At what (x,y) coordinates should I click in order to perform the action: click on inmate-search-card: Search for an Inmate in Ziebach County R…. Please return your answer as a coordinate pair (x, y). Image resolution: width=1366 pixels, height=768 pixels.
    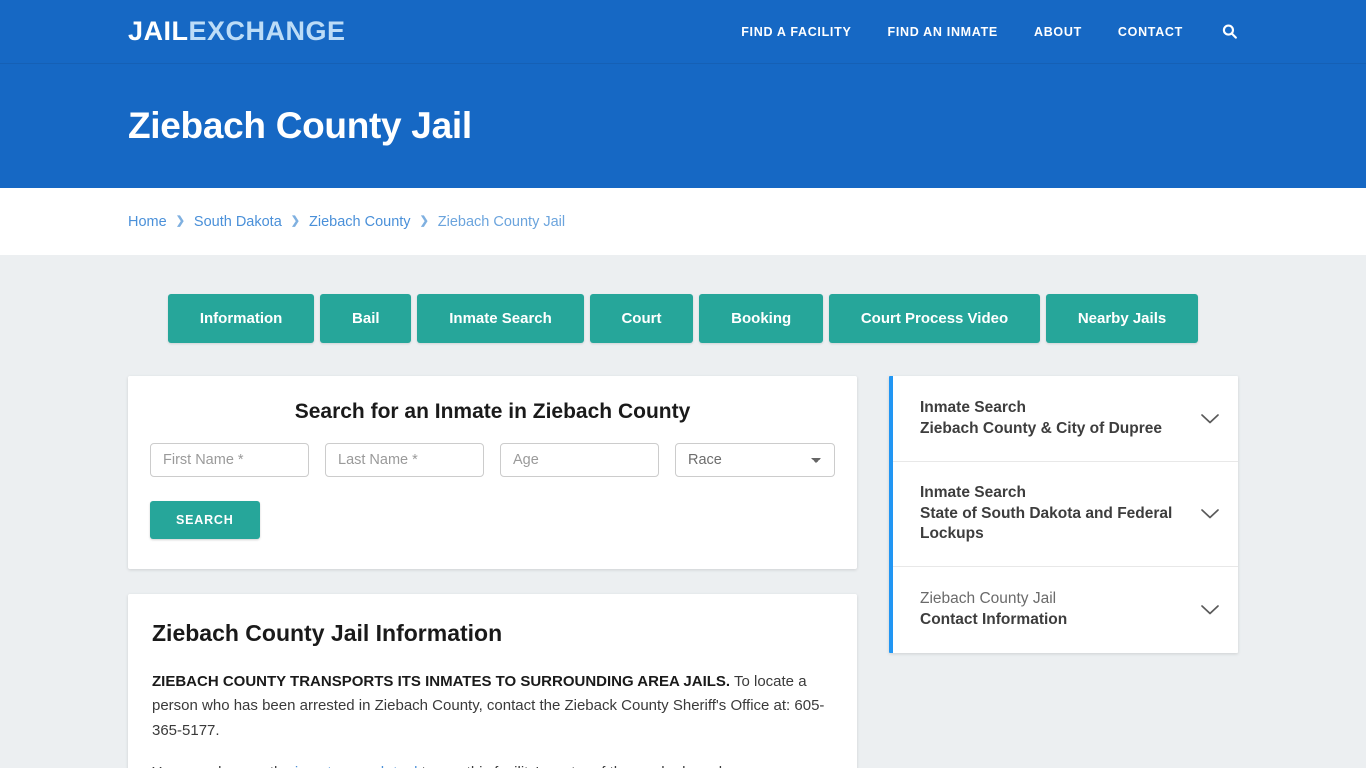
    Looking at the image, I should click on (492, 472).